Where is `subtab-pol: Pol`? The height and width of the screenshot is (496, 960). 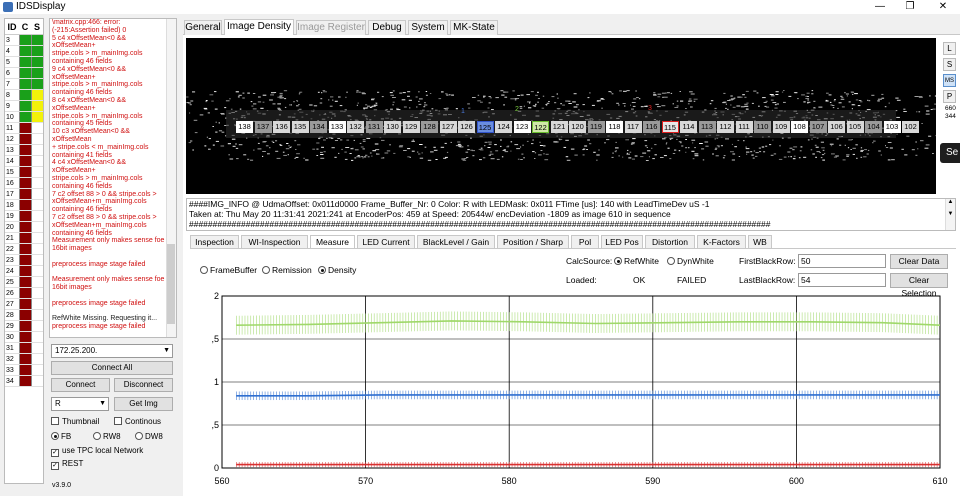 subtab-pol: Pol is located at coordinates (585, 241).